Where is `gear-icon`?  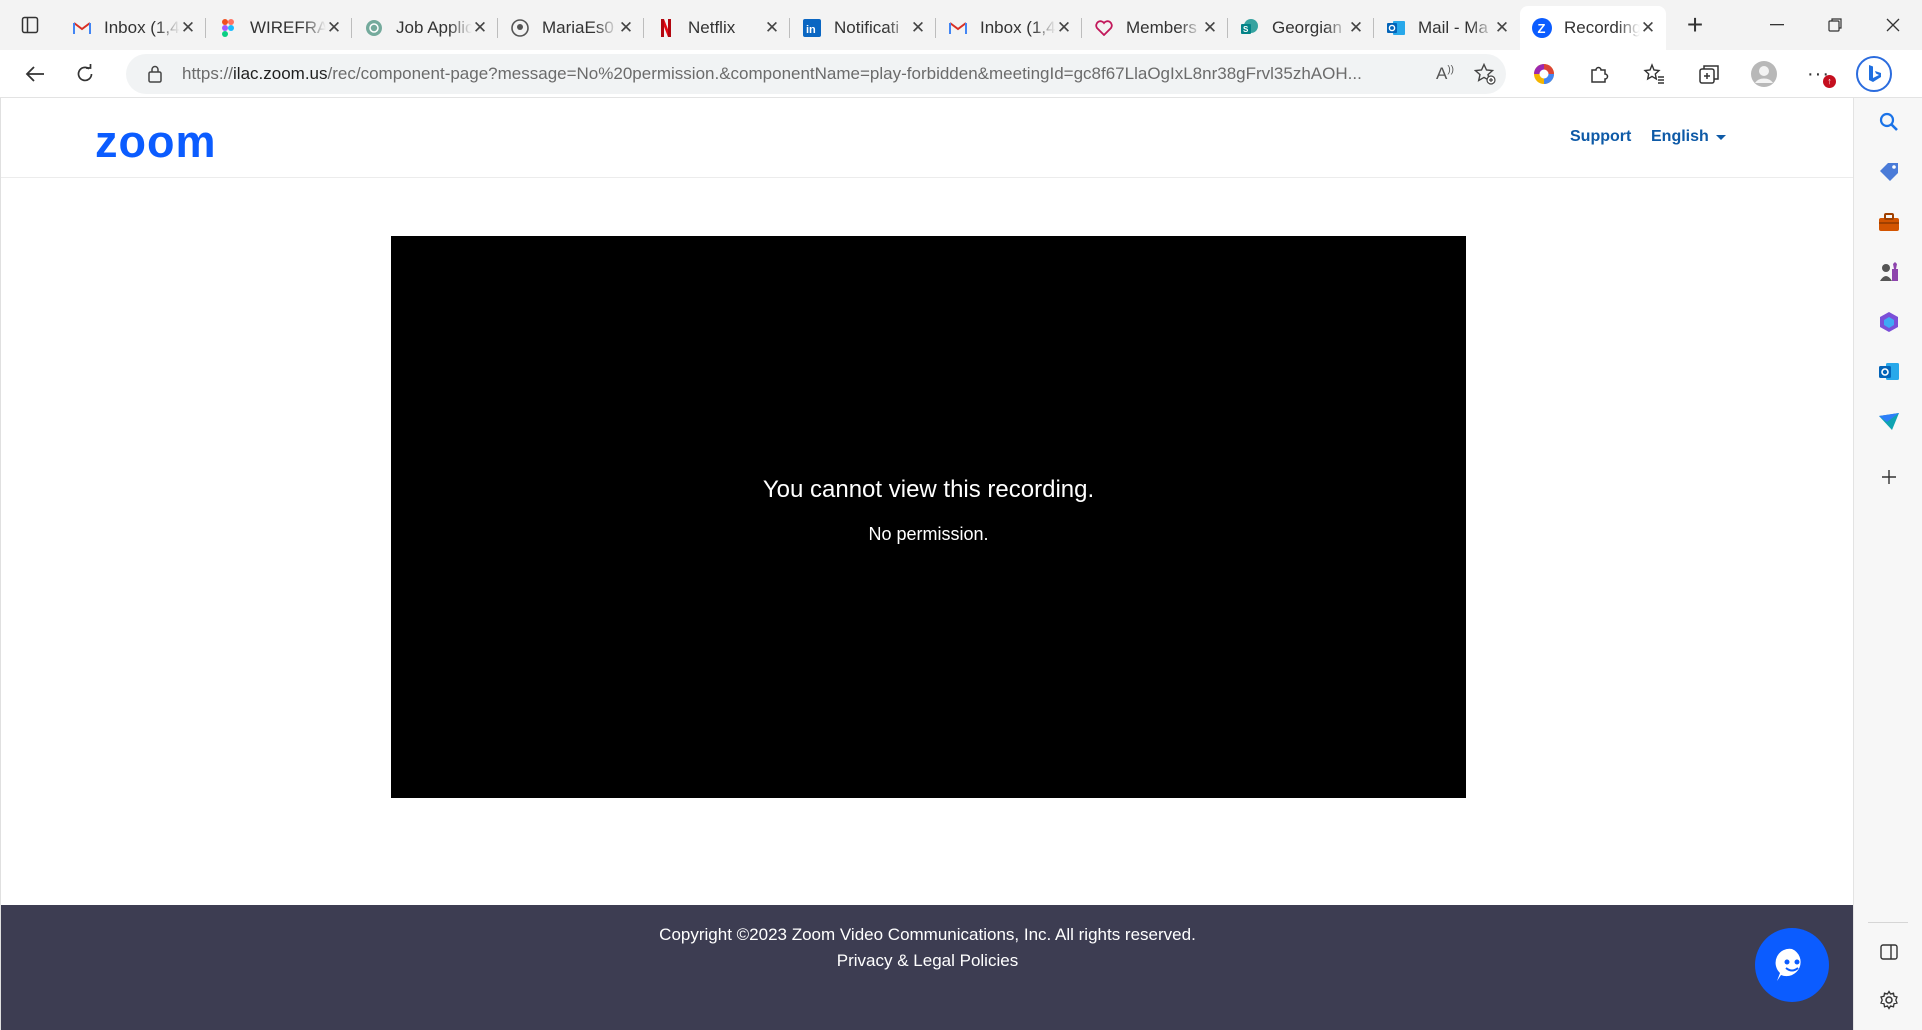
gear-icon is located at coordinates (1888, 1000).